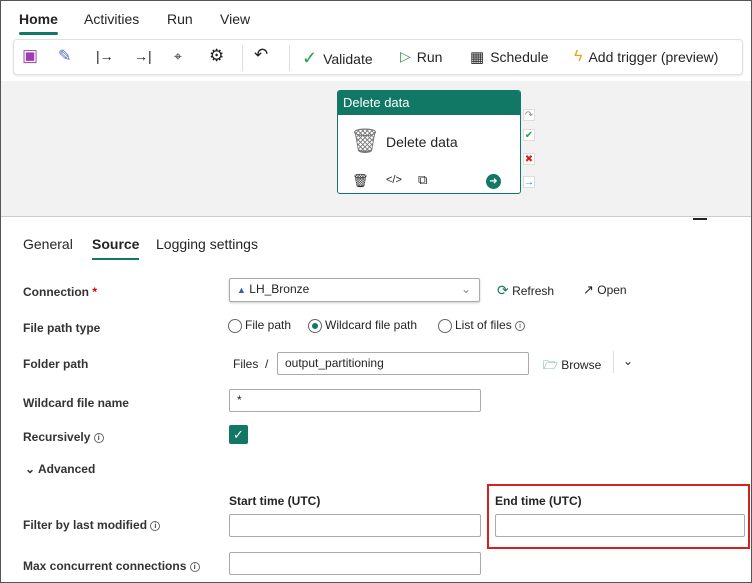 The width and height of the screenshot is (752, 583). What do you see at coordinates (180, 19) in the screenshot?
I see `tab-run: Run` at bounding box center [180, 19].